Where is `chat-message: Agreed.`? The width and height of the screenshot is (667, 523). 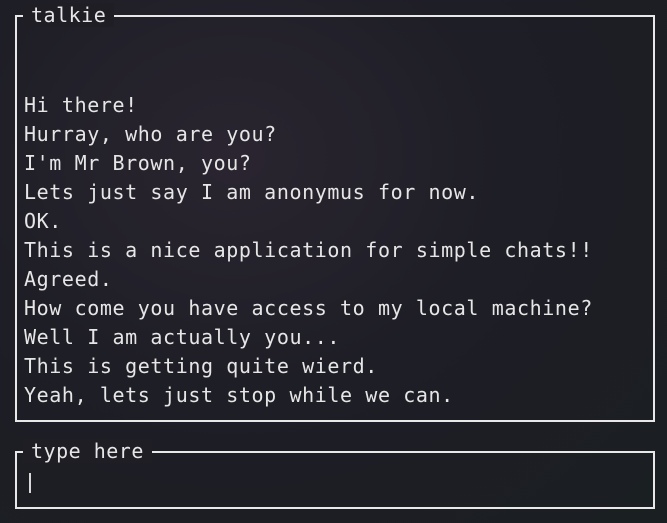
chat-message: Agreed. is located at coordinates (68, 279).